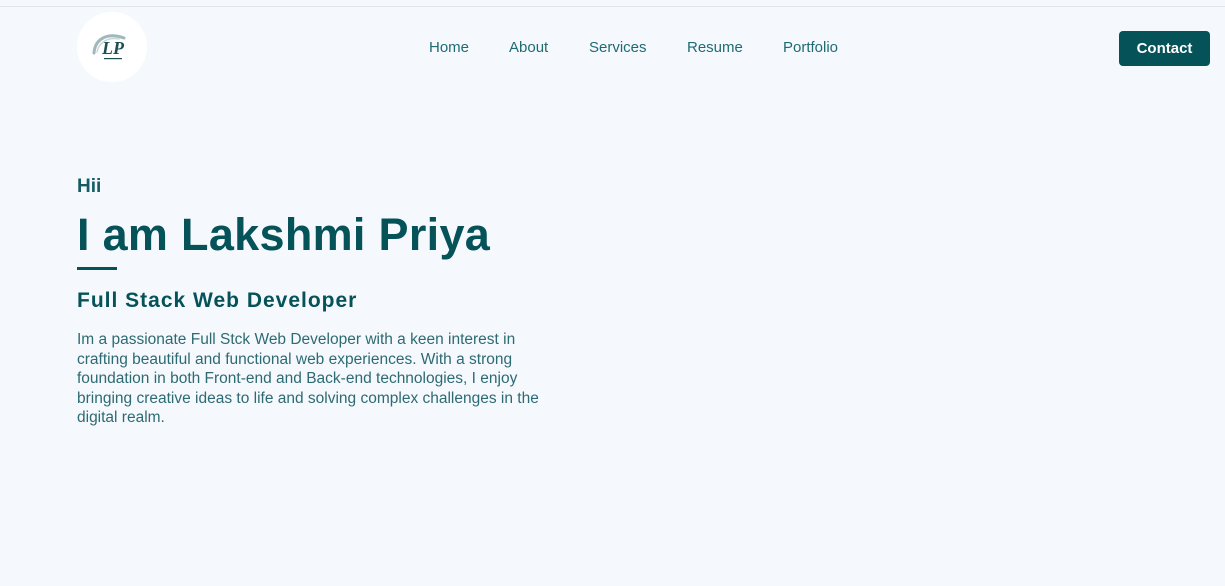  What do you see at coordinates (612, 6) in the screenshot?
I see `top-divider` at bounding box center [612, 6].